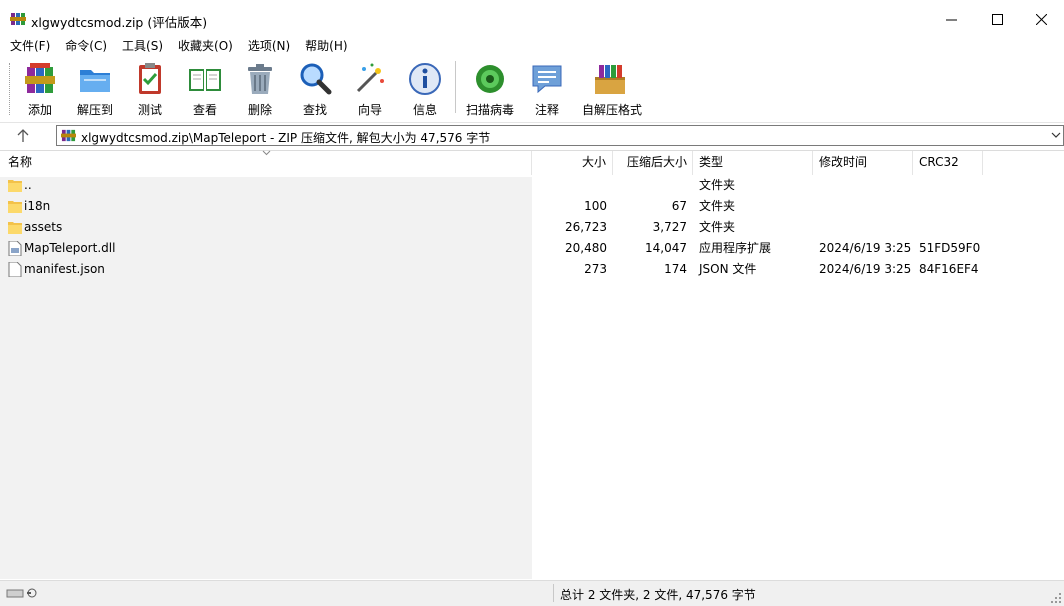 Image resolution: width=1064 pixels, height=606 pixels. Describe the element at coordinates (658, 595) in the screenshot. I see `status-summary: 总计 2 文件夹, 2 文件, 47,576 字节` at that location.